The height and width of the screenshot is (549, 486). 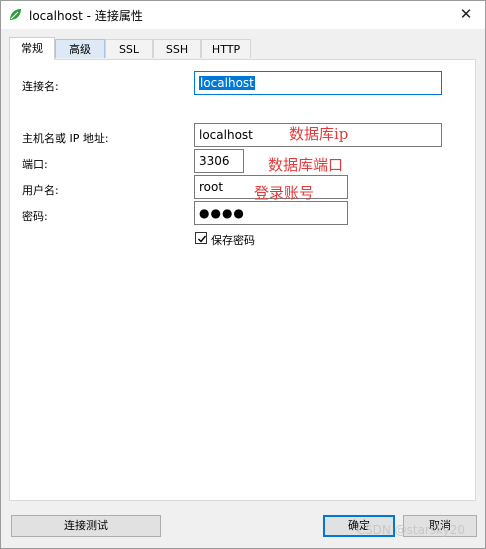 I want to click on checkmark-icon, so click(x=202, y=239).